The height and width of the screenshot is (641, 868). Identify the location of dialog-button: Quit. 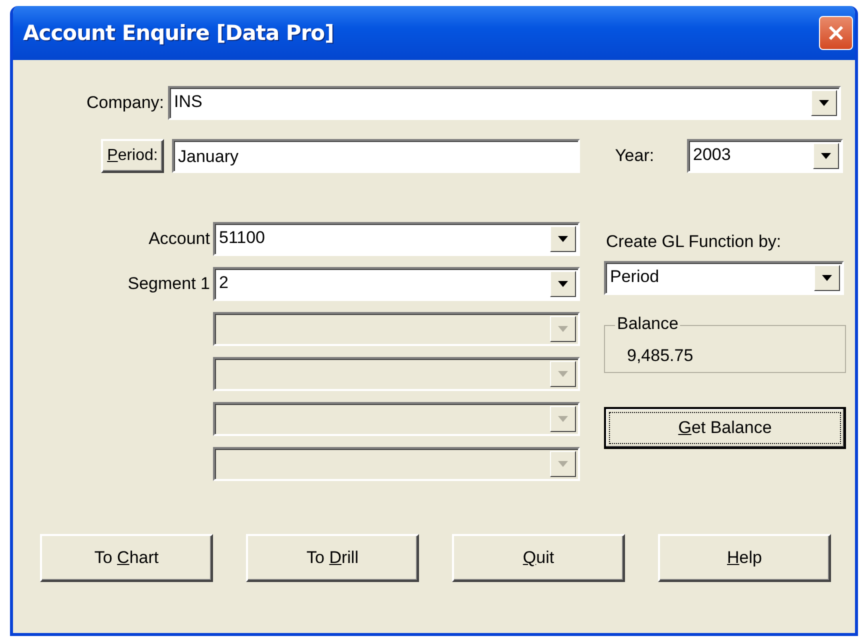
(538, 558).